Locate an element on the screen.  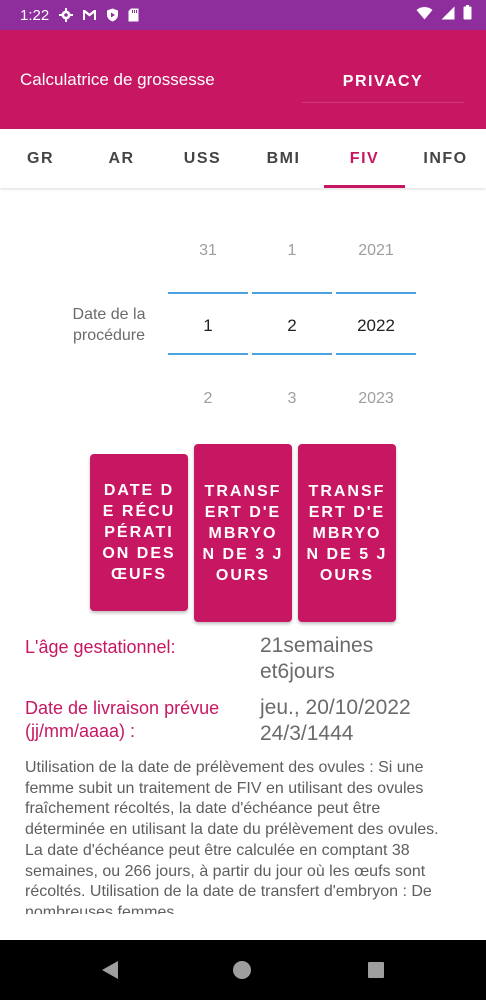
due-date-hijri-value: 24/3/1444 is located at coordinates (307, 733).